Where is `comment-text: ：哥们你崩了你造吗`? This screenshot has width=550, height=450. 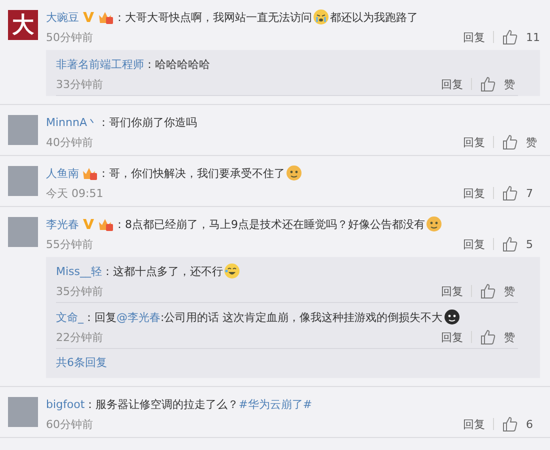 comment-text: ：哥们你崩了你造吗 is located at coordinates (147, 122).